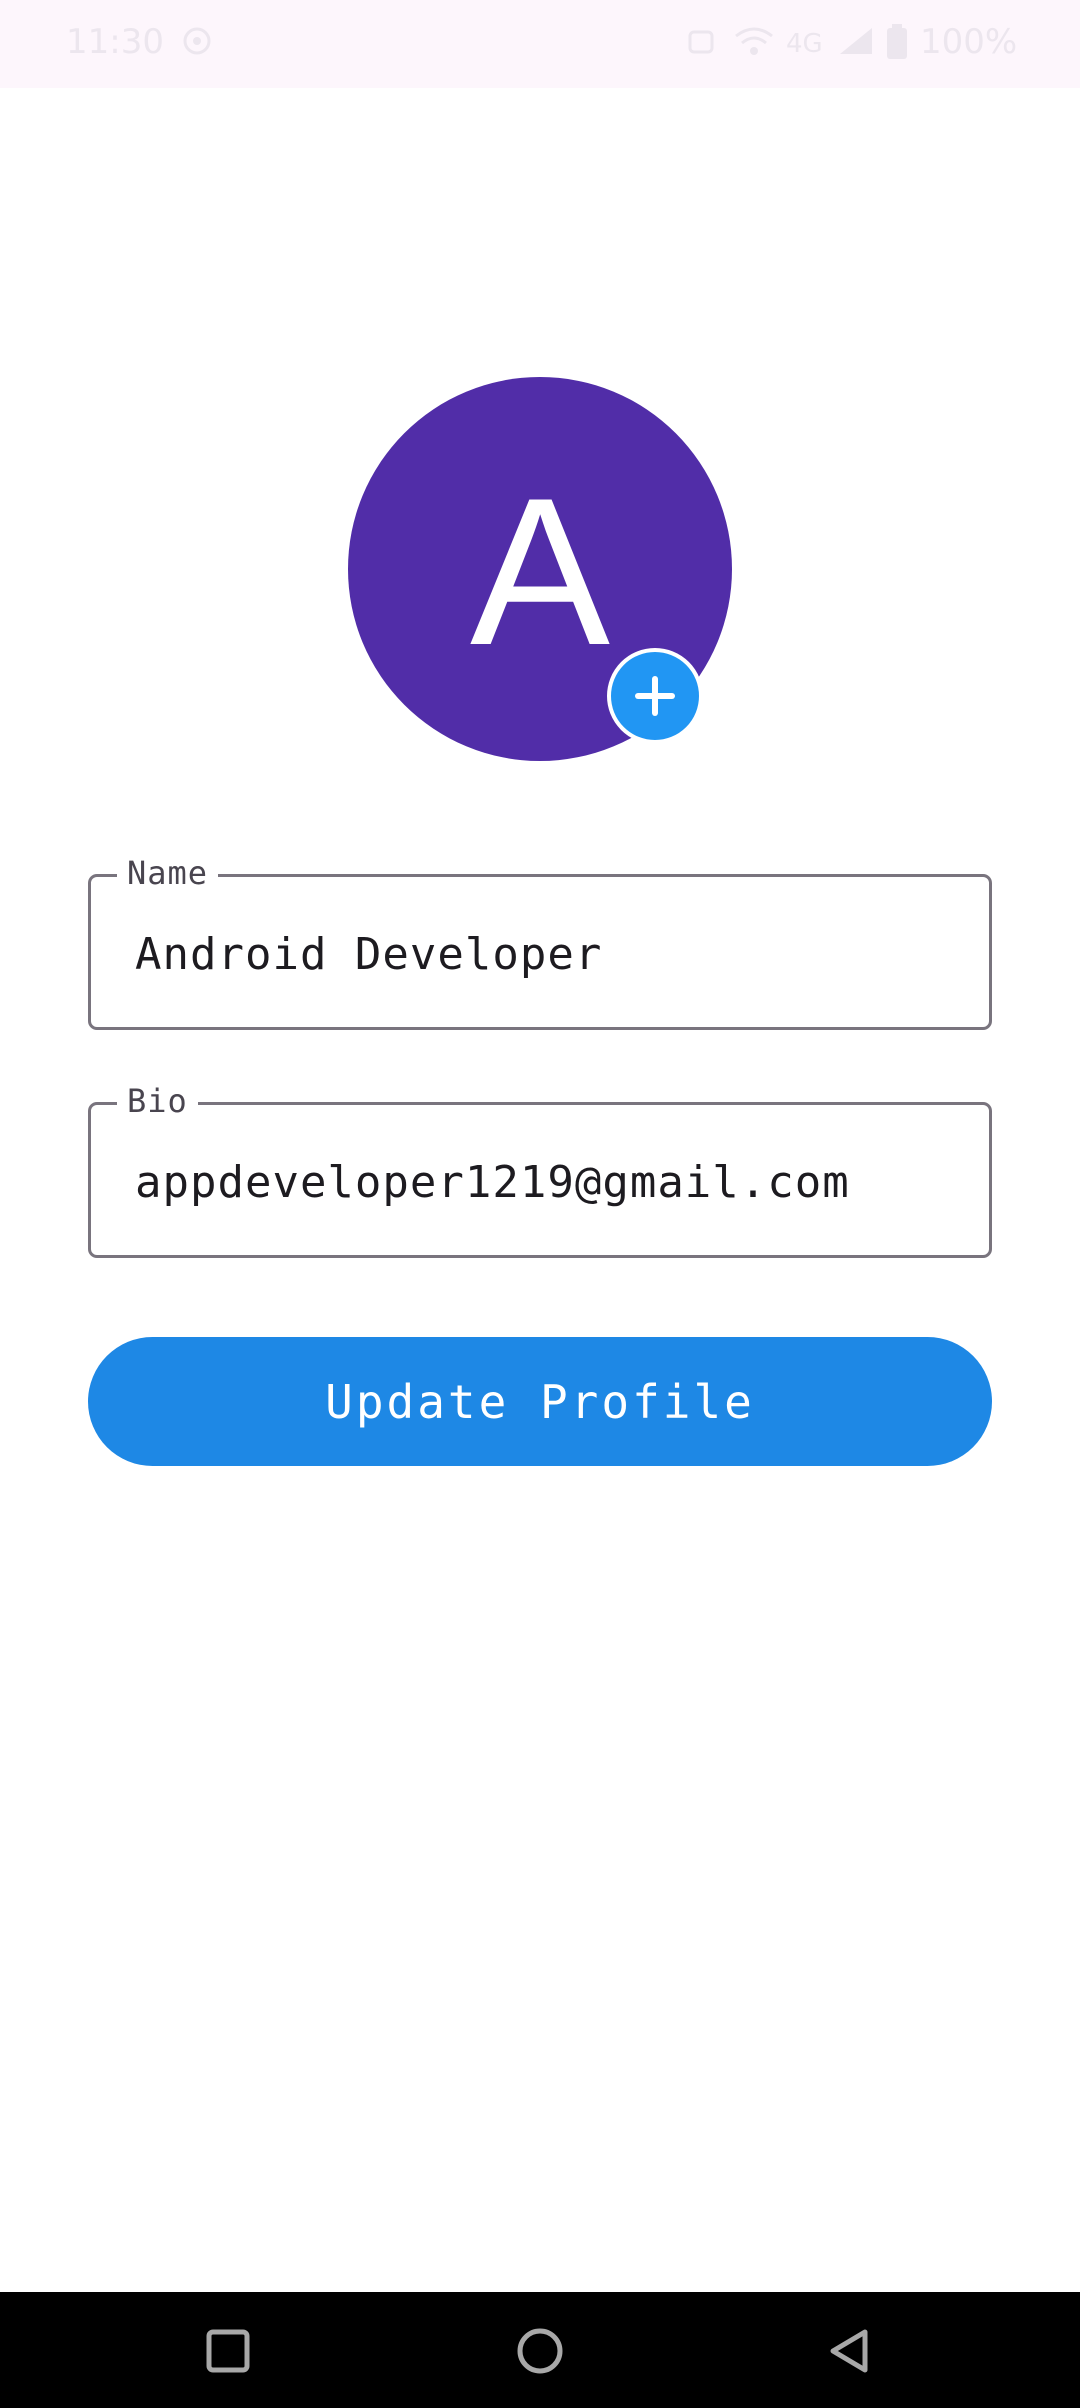 This screenshot has height=2408, width=1080. I want to click on battery-level: 100%, so click(969, 42).